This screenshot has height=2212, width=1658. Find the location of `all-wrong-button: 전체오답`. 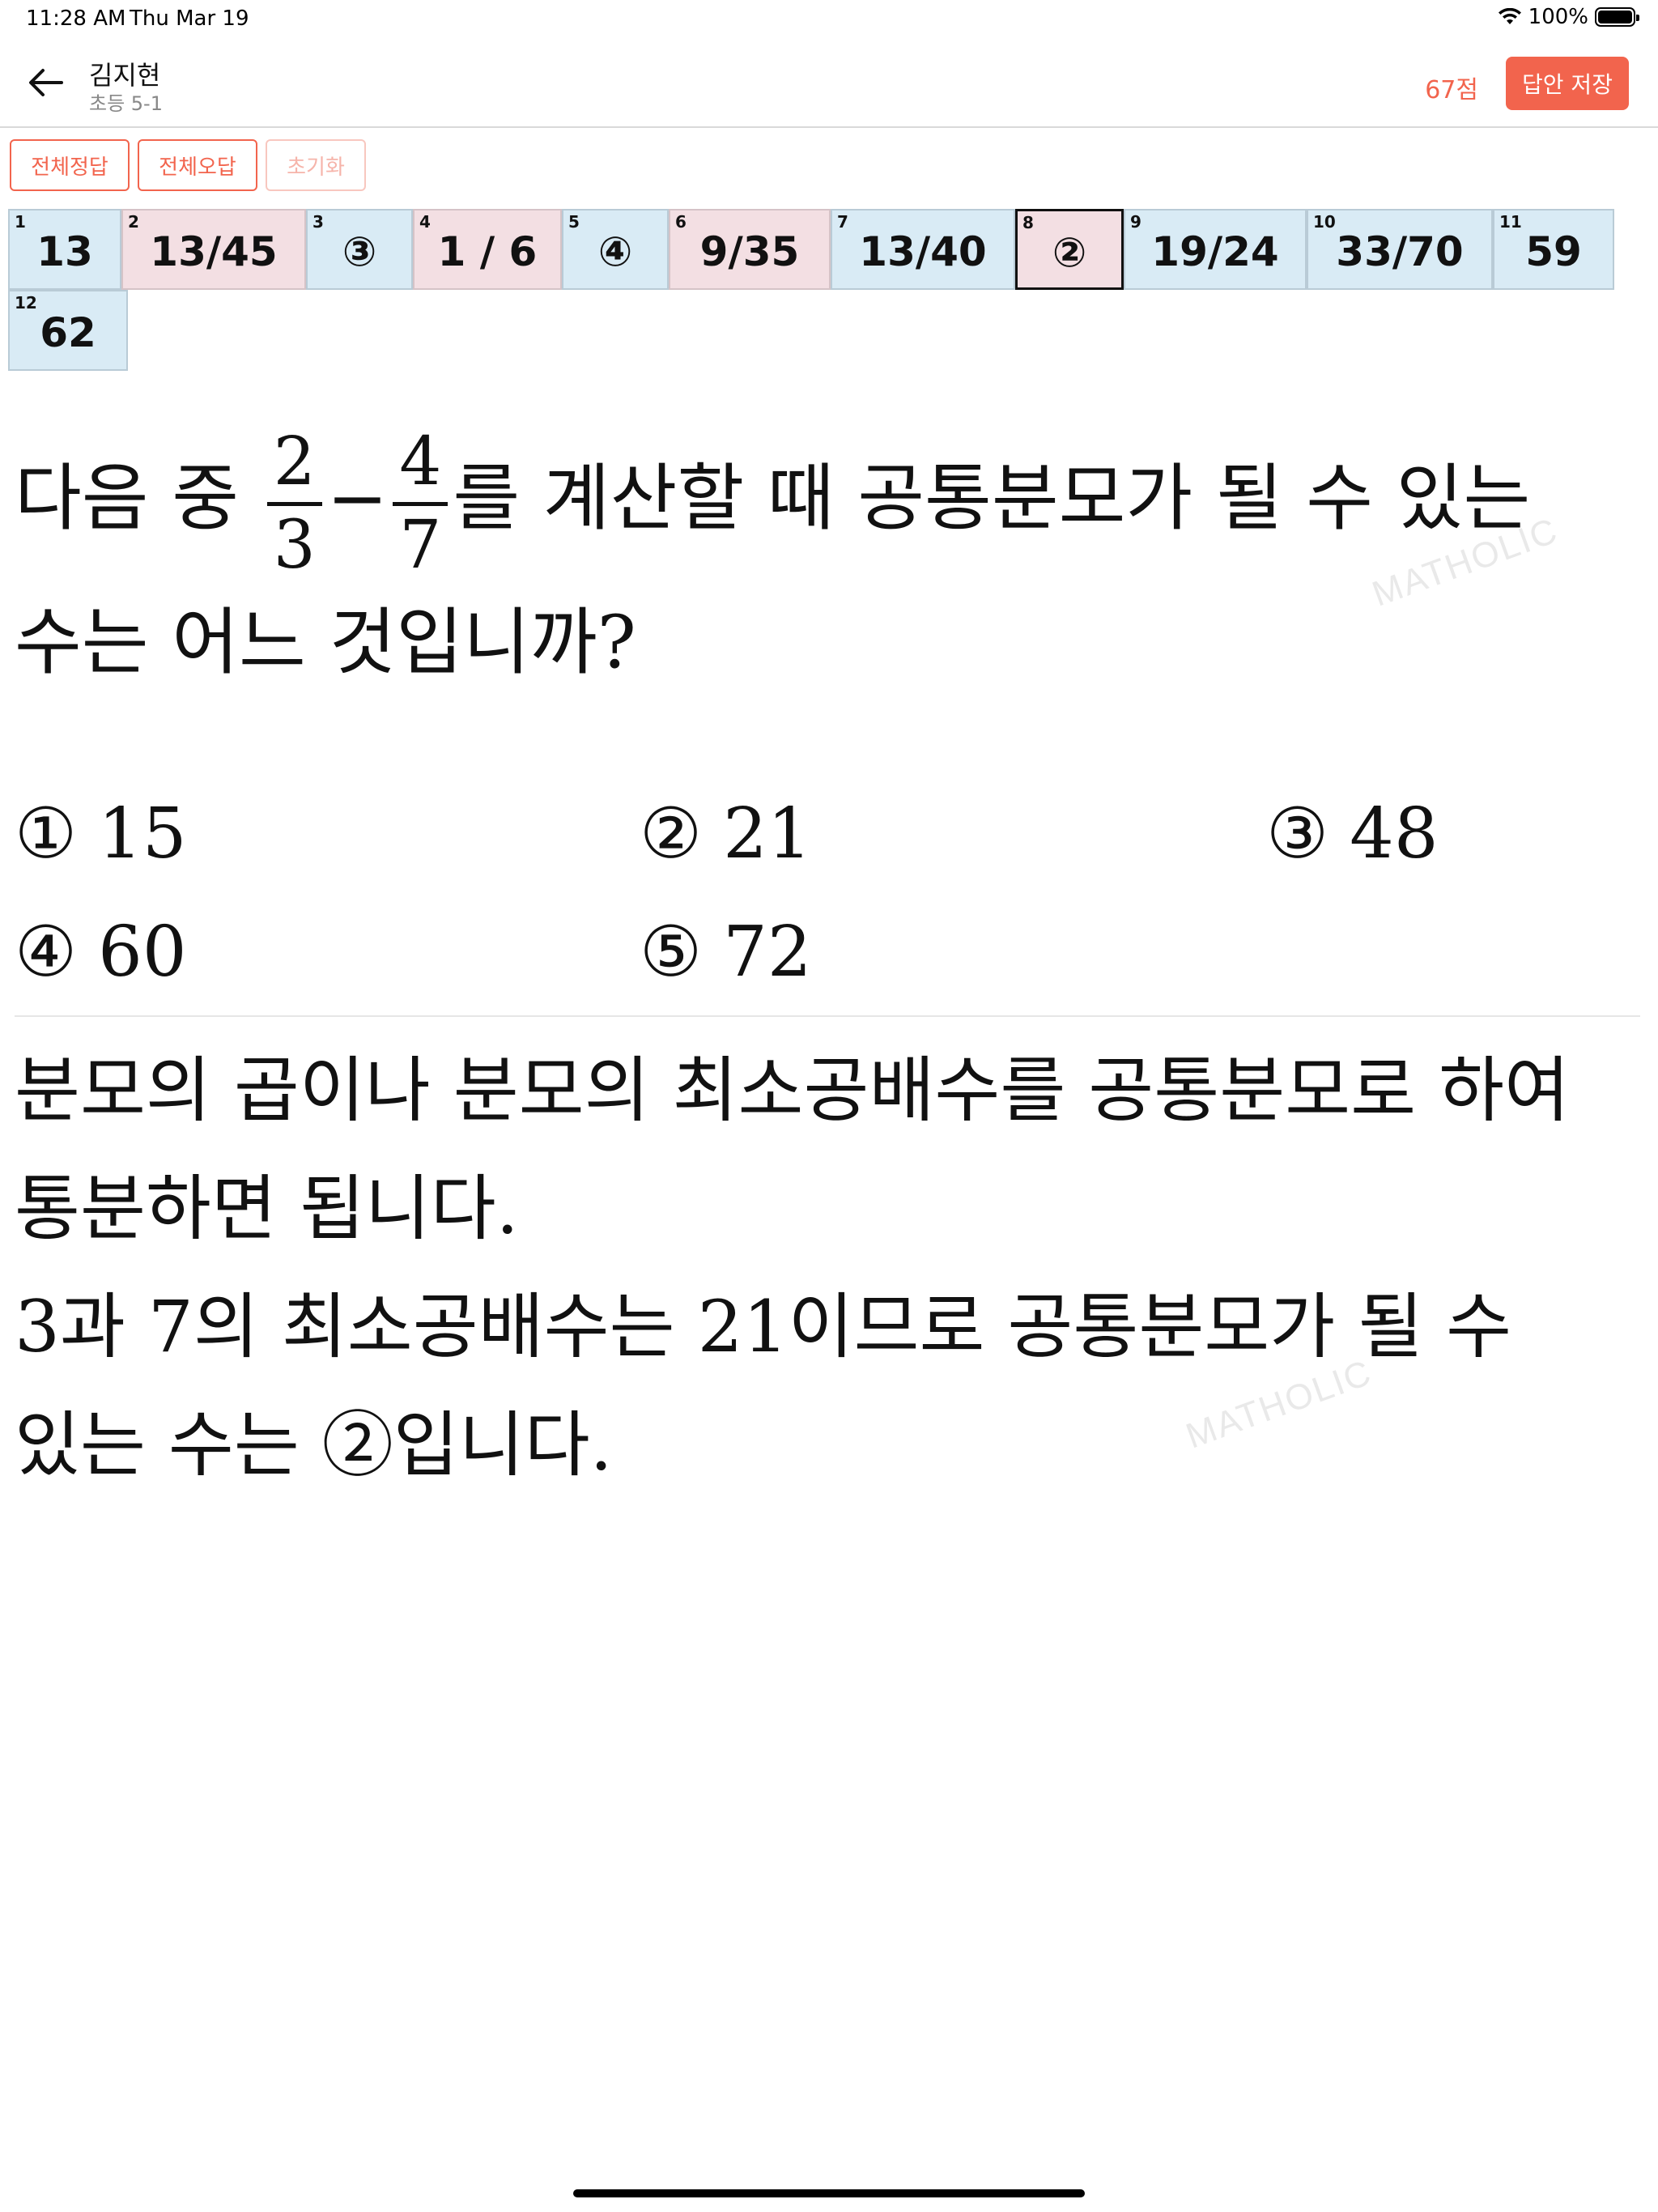

all-wrong-button: 전체오답 is located at coordinates (197, 165).